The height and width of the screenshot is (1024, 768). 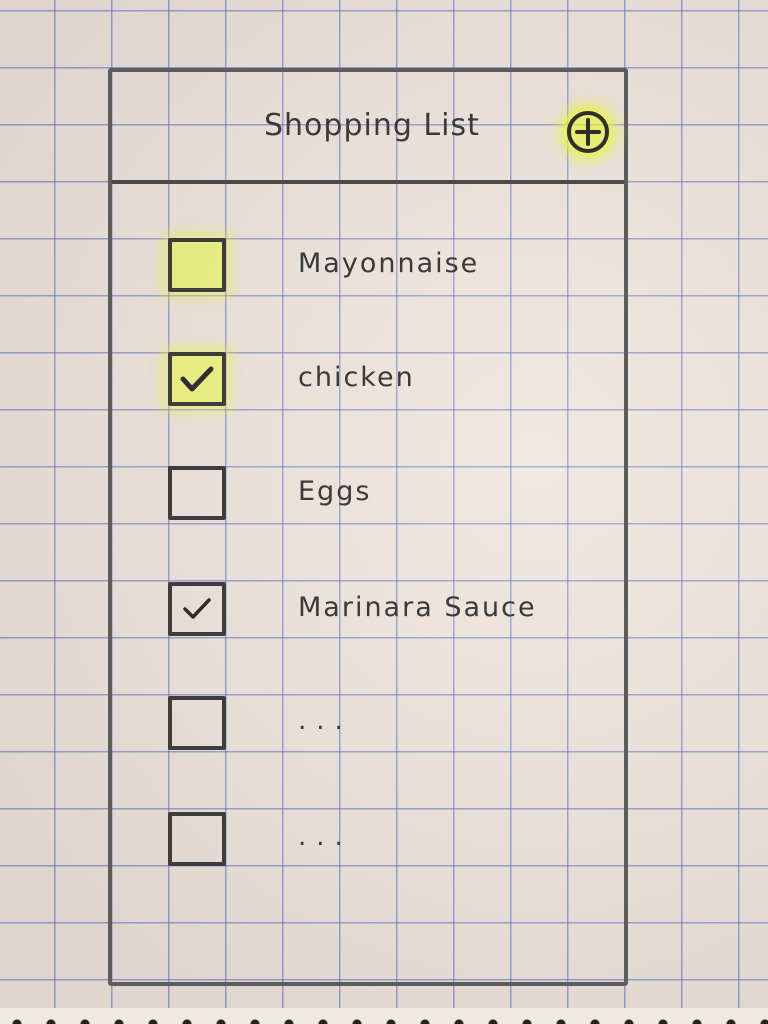 I want to click on list-item: chicken, so click(x=388, y=384).